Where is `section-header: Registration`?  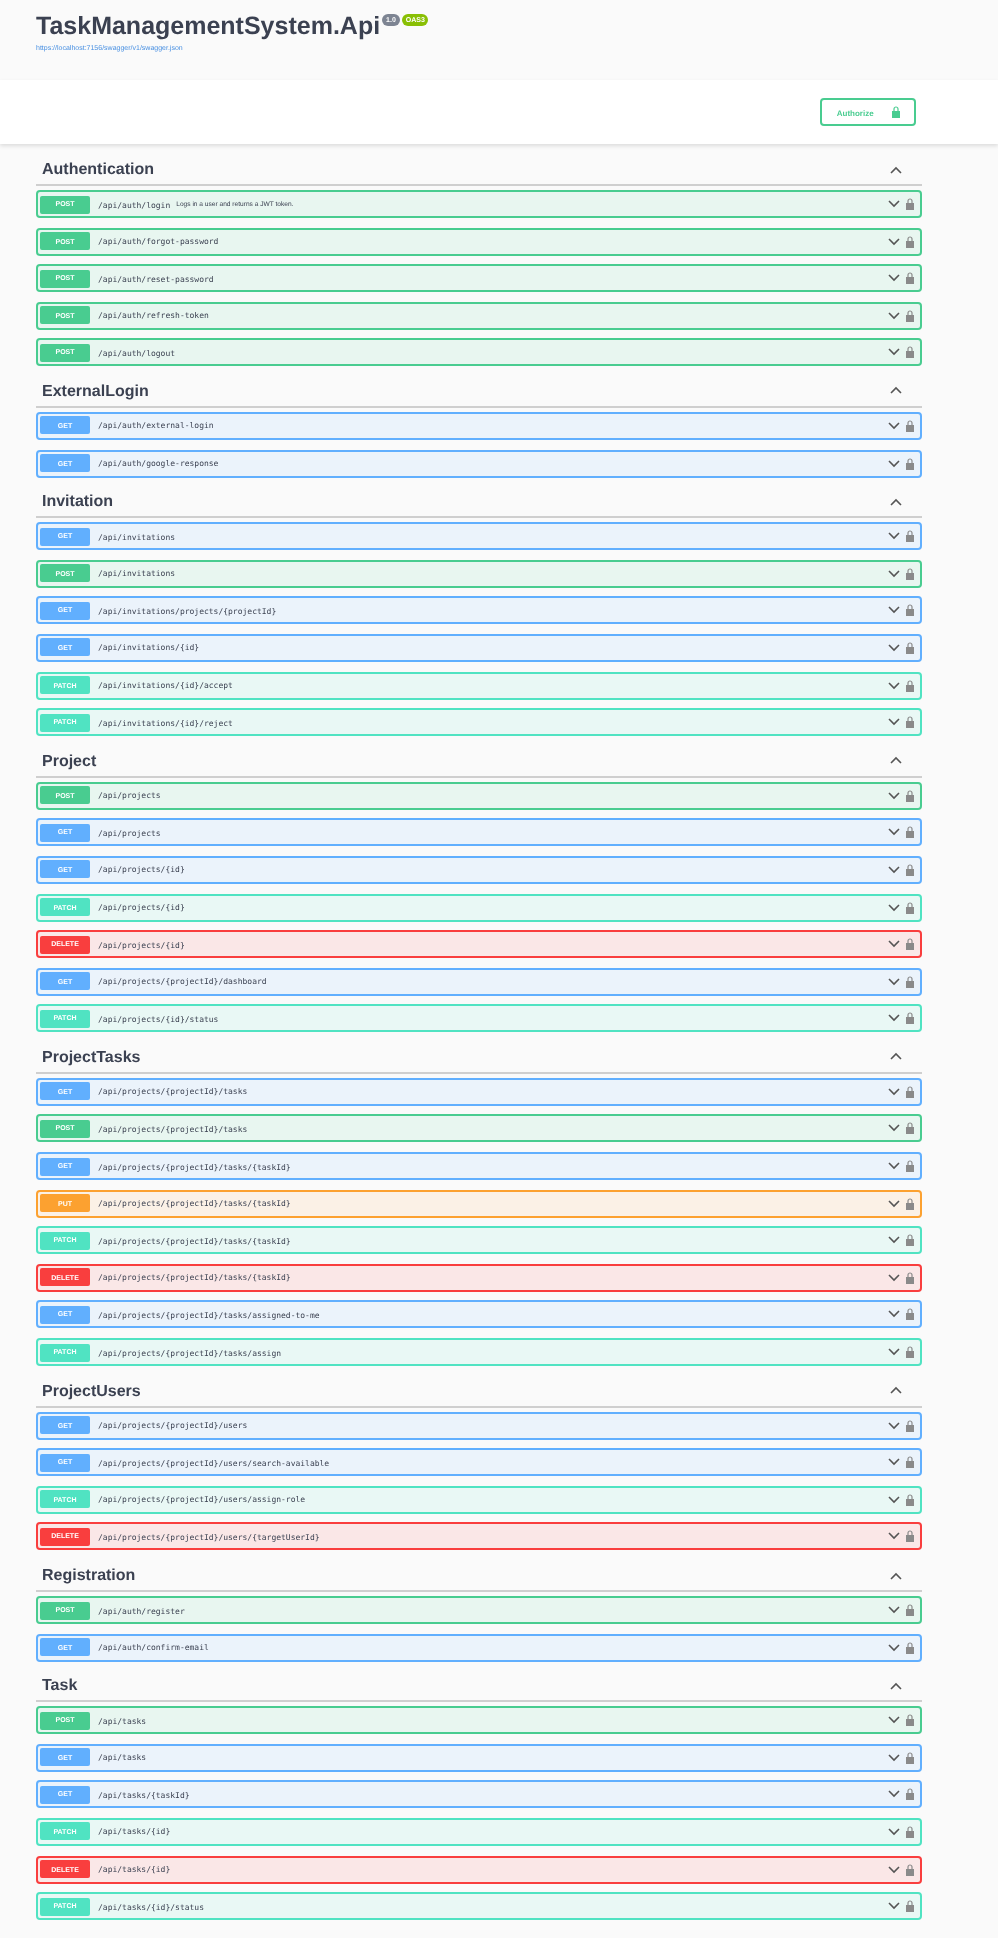
section-header: Registration is located at coordinates (479, 1576).